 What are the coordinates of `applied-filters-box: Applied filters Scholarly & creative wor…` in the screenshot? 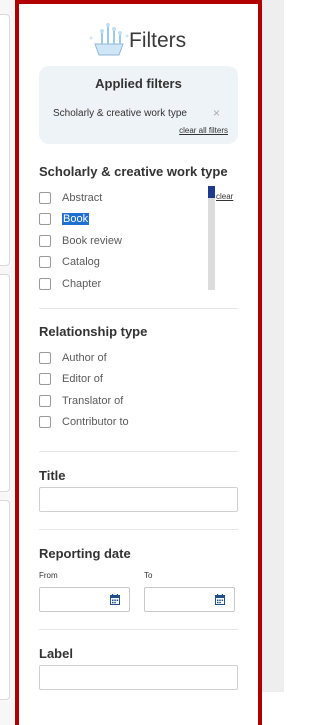 It's located at (138, 105).